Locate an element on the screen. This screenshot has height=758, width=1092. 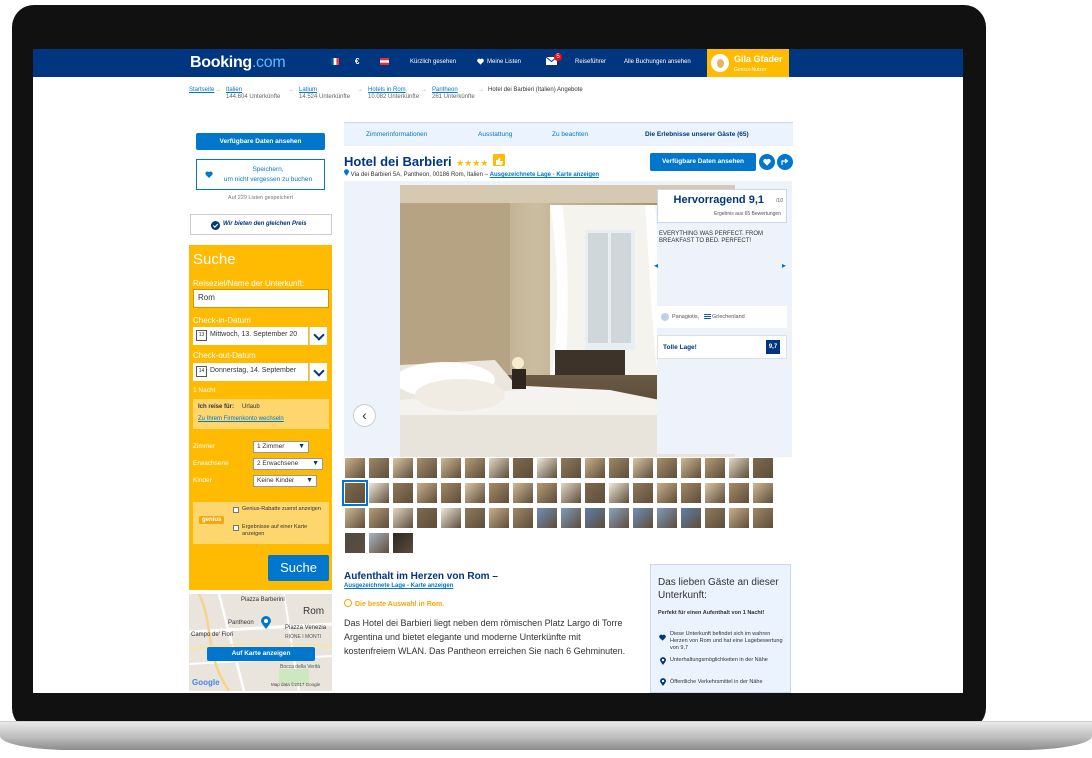
destination-input: Rom is located at coordinates (261, 298).